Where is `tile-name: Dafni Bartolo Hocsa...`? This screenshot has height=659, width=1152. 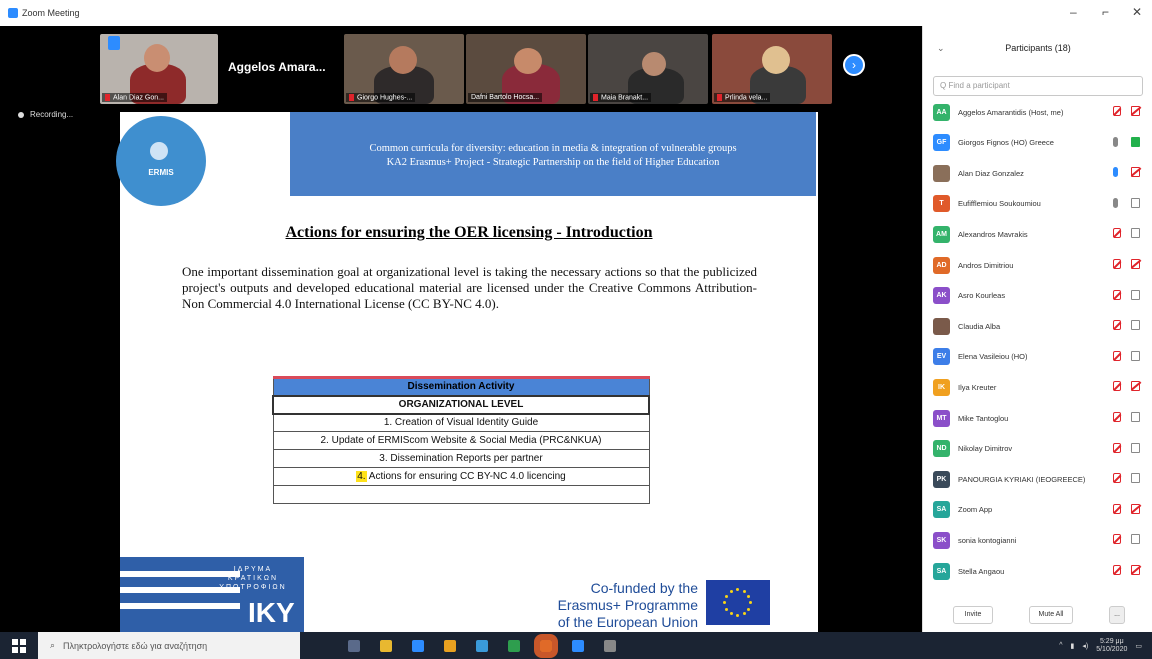 tile-name: Dafni Bartolo Hocsa... is located at coordinates (505, 97).